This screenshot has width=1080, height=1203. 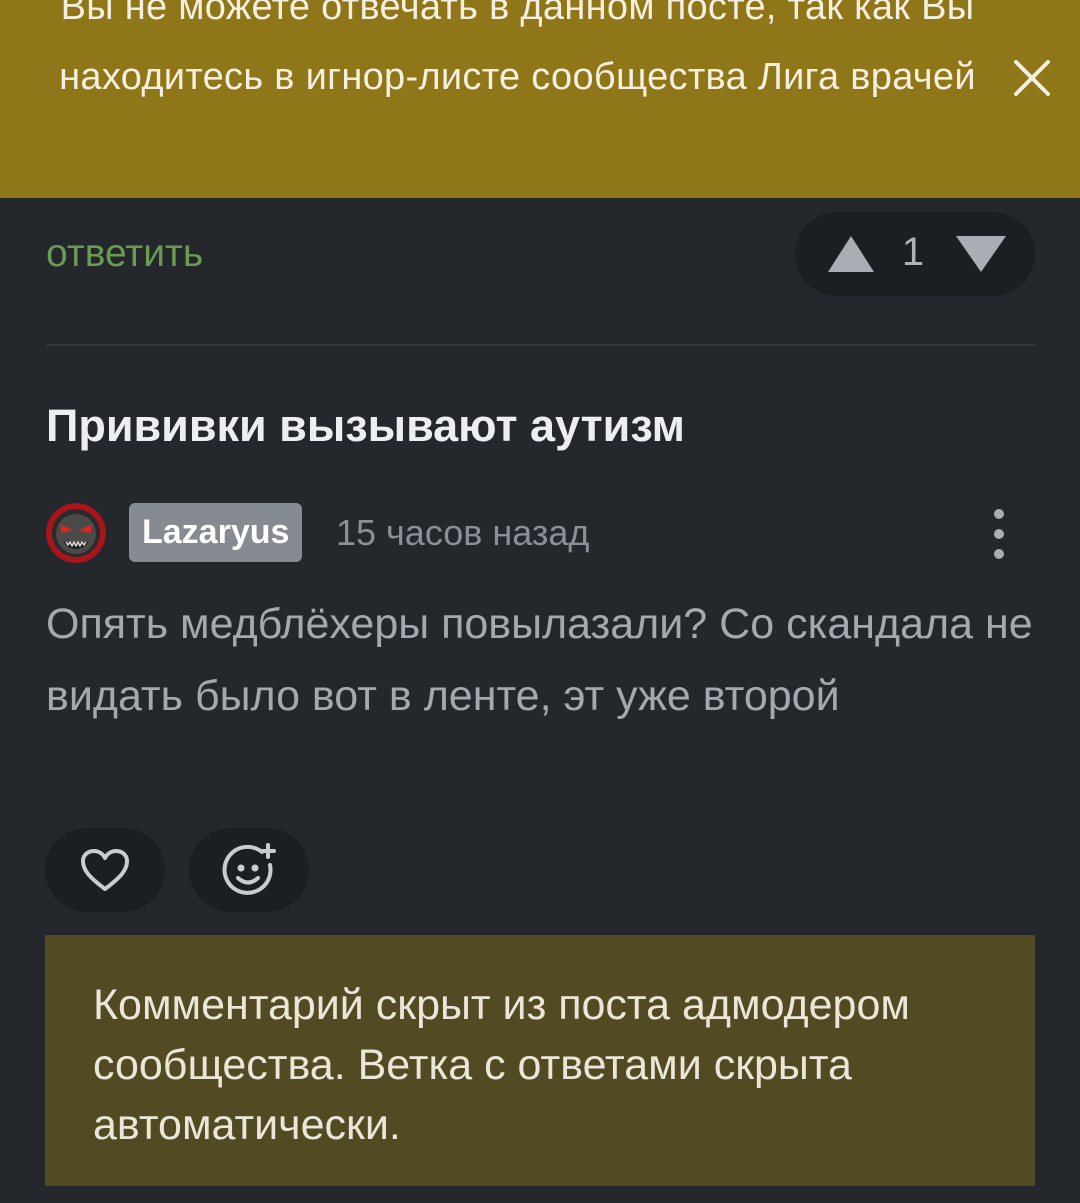 I want to click on reply-link: ответить, so click(x=124, y=254).